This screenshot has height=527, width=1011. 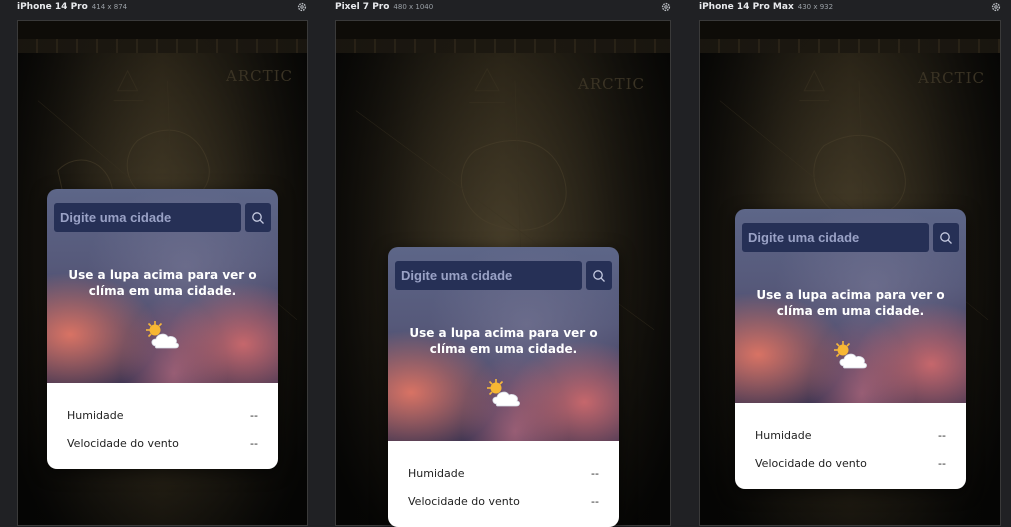 I want to click on device-header: iPhone 14 Pro 414 x 874, so click(x=162, y=7).